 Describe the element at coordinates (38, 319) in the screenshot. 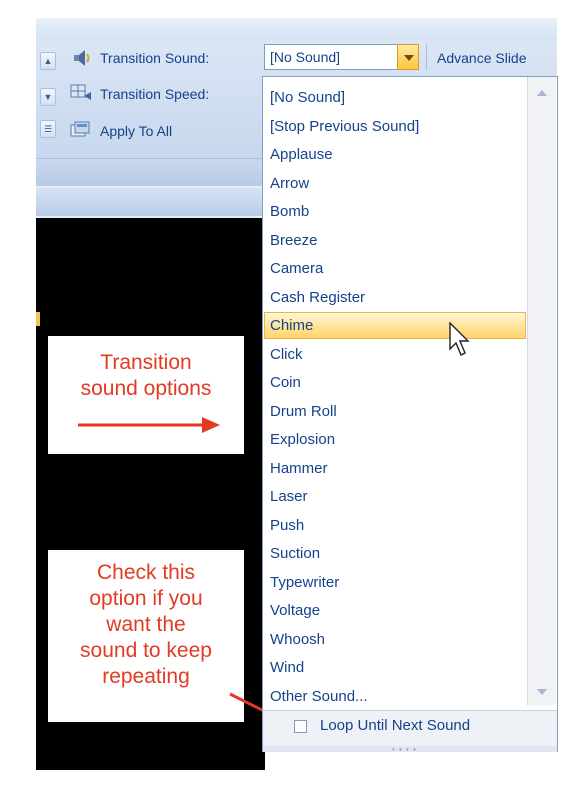

I see `slide-marker` at that location.